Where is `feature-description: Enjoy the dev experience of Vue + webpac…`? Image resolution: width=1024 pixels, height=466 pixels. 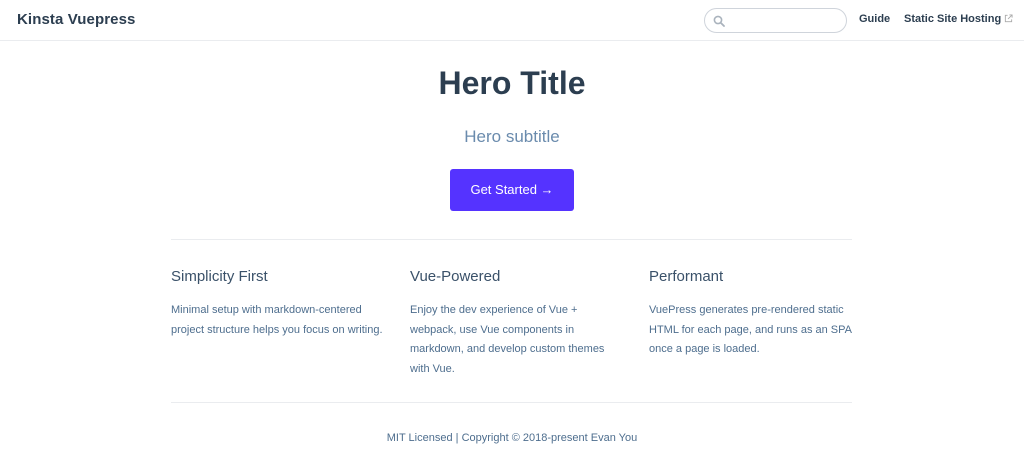
feature-description: Enjoy the dev experience of Vue + webpac… is located at coordinates (507, 339).